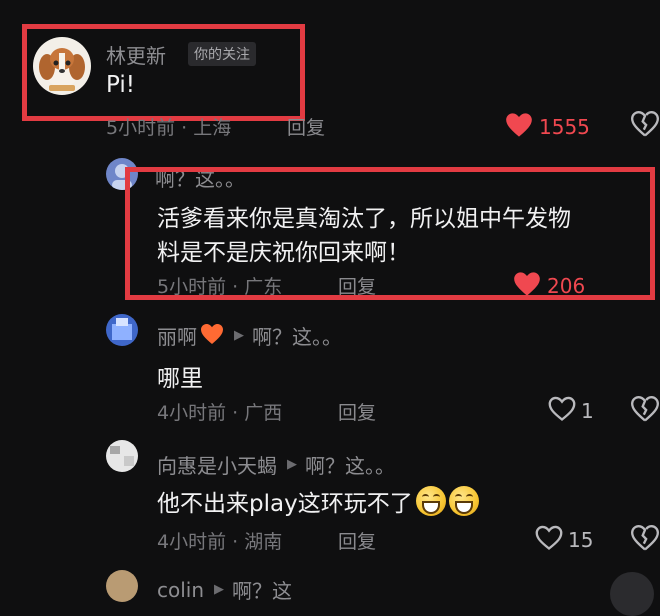 The image size is (660, 616). I want to click on comment-3-header: 丽啊 ▶ 啊？这。。, so click(249, 335).